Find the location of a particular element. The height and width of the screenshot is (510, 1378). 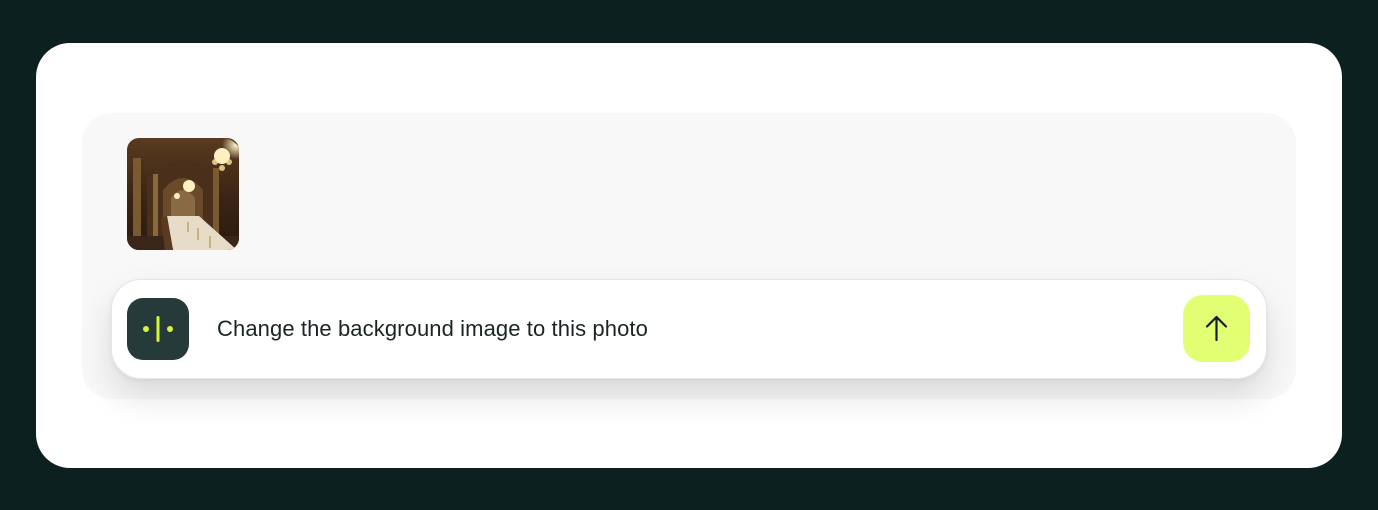

attached-photo-image is located at coordinates (183, 194).